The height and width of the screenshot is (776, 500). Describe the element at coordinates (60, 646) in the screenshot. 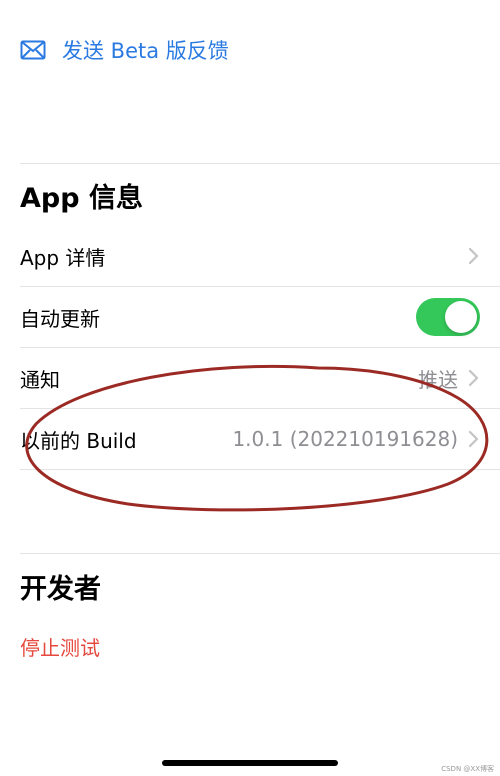

I see `stop-testing-button: 停止测试` at that location.